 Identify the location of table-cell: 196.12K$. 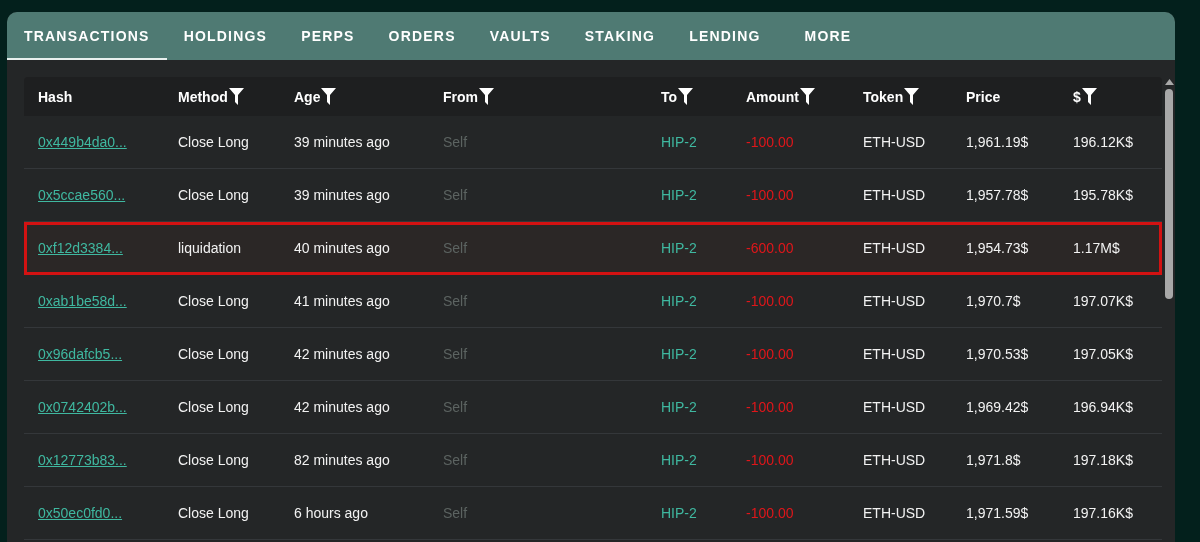
(1103, 142).